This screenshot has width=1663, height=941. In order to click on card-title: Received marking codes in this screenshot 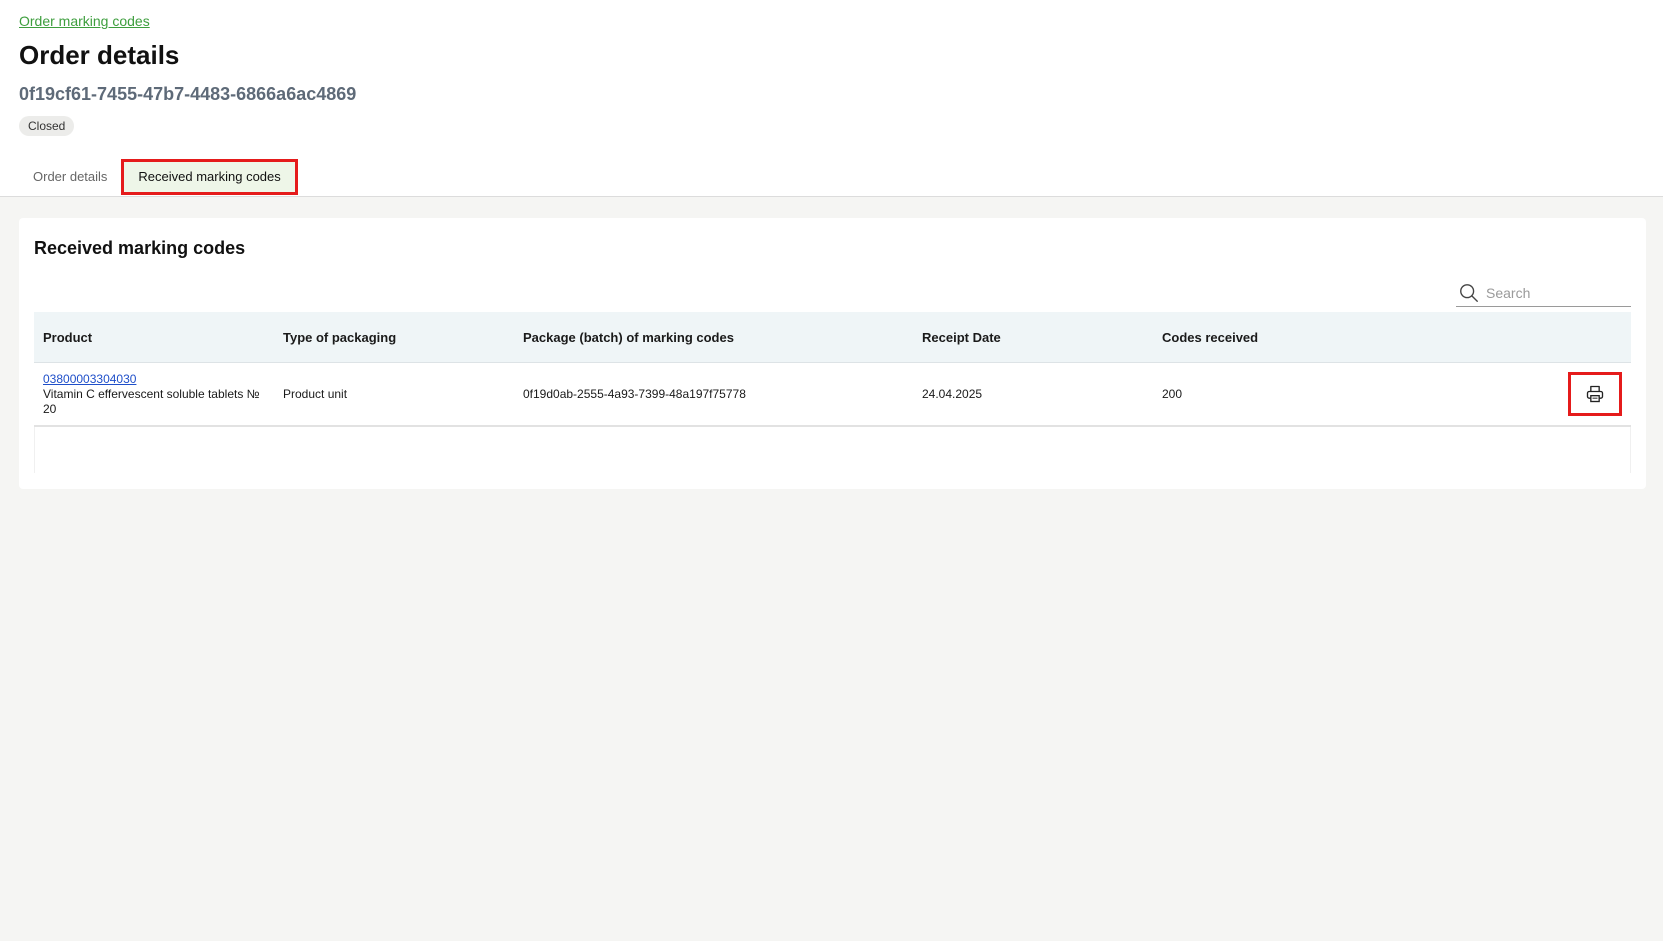, I will do `click(140, 248)`.